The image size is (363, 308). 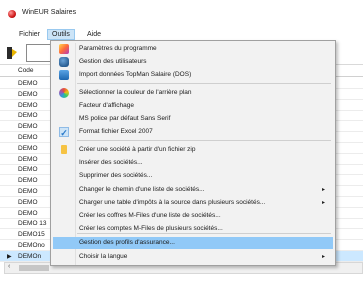 I want to click on menu-item-label: Facteur d'affichage, so click(x=106, y=105).